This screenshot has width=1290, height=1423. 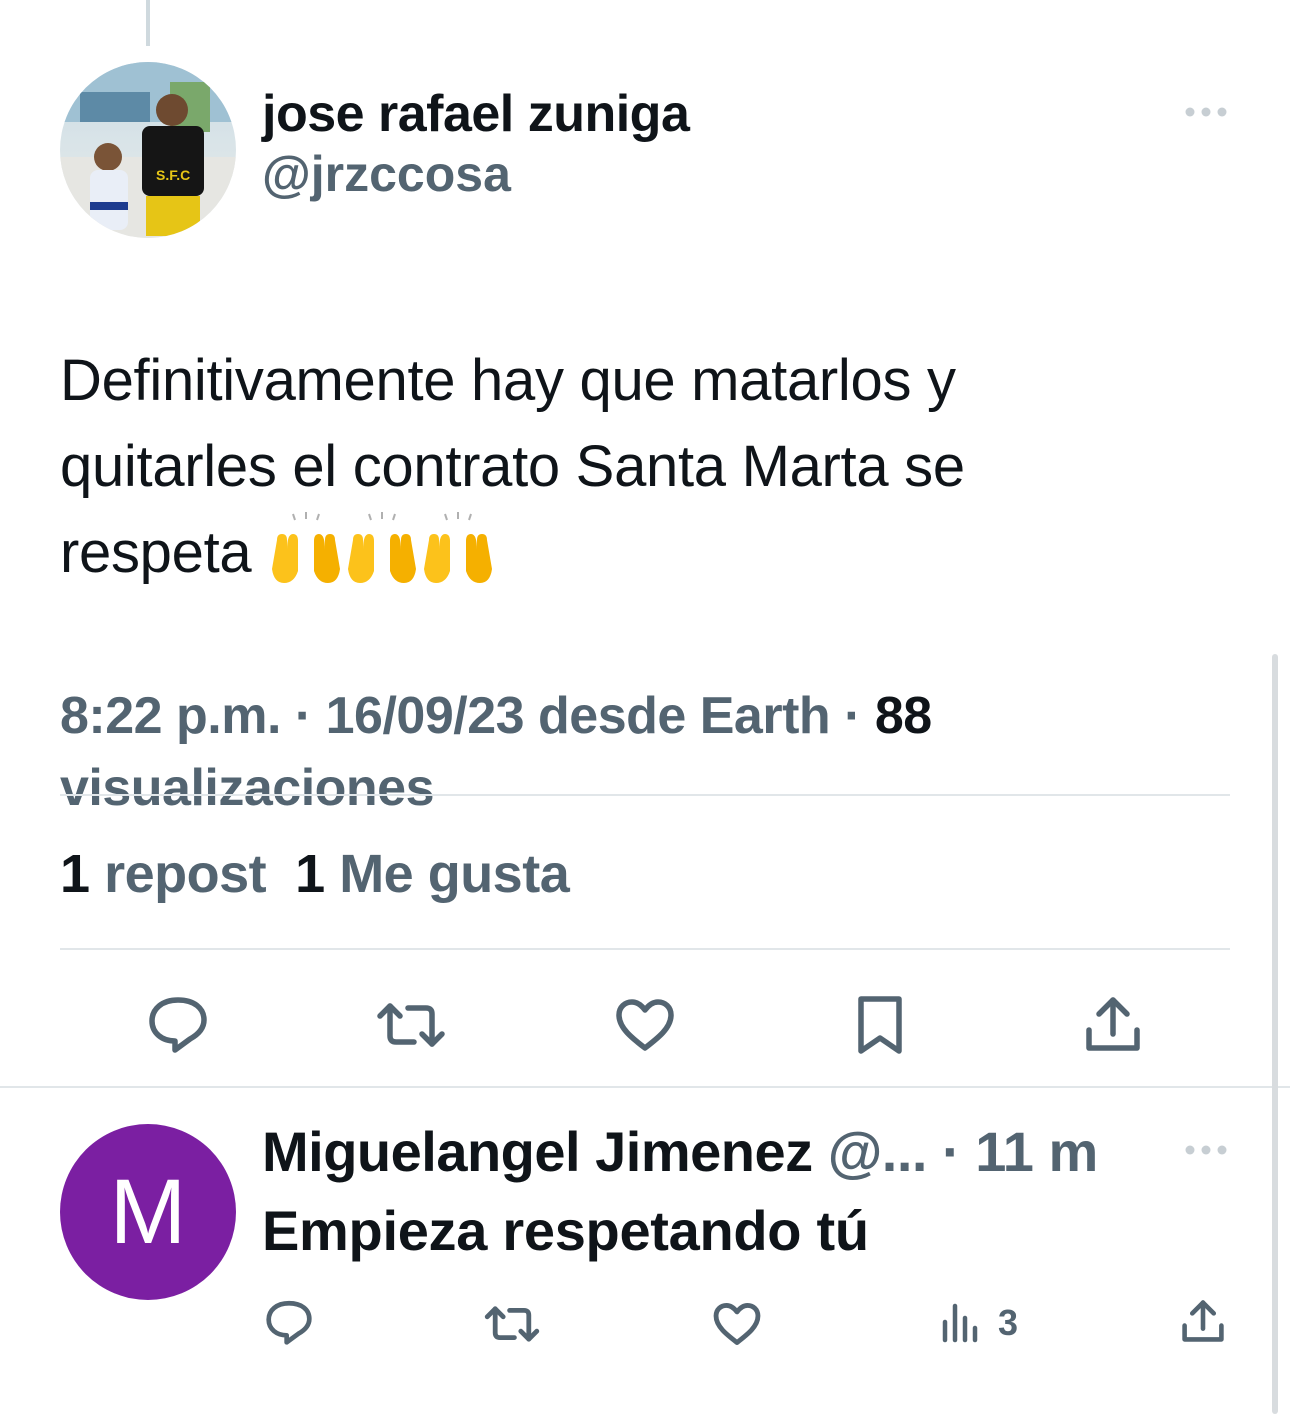 What do you see at coordinates (537, 1151) in the screenshot?
I see `reply-author-name: Miguelangel Jimenez` at bounding box center [537, 1151].